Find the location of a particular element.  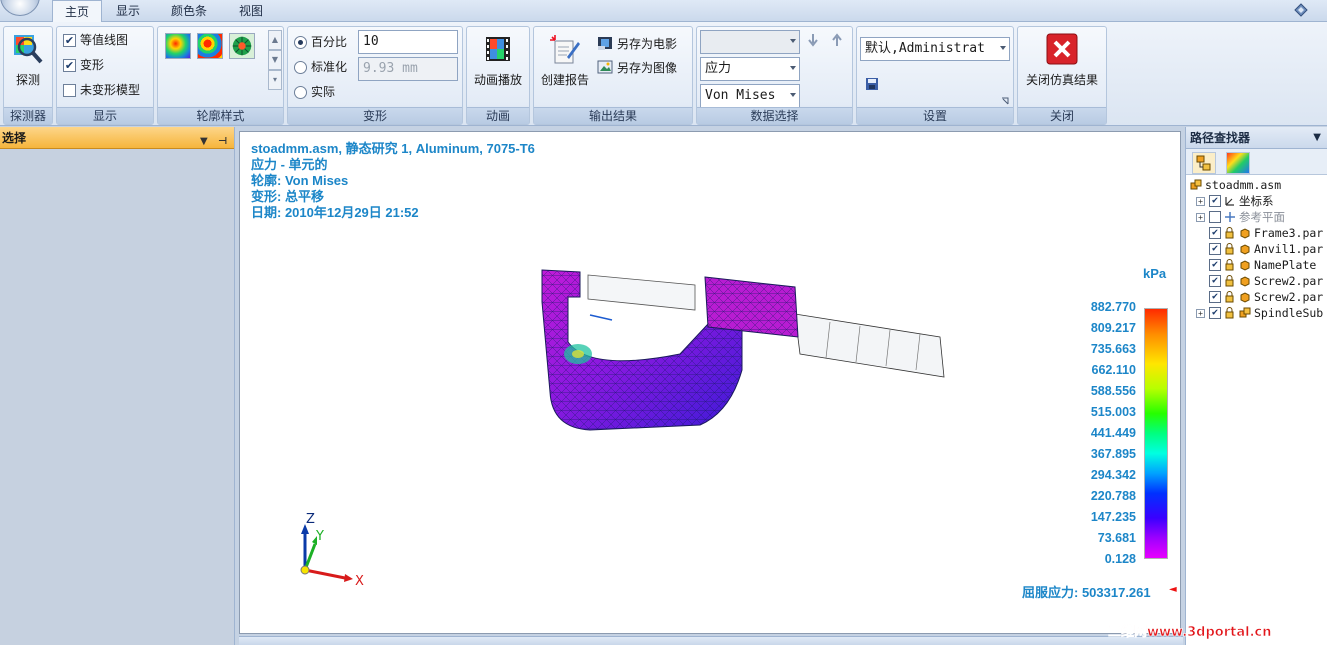

radio-unselected-icon is located at coordinates (300, 67).